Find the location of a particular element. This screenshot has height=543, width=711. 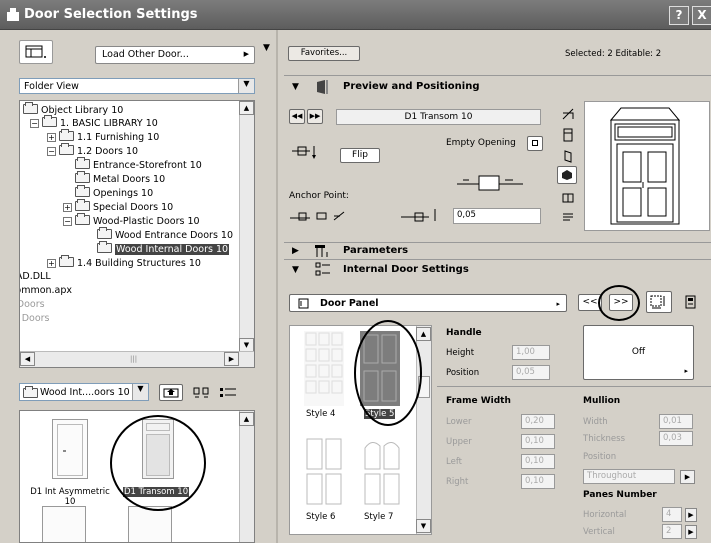

list-settings-icon is located at coordinates (568, 217).